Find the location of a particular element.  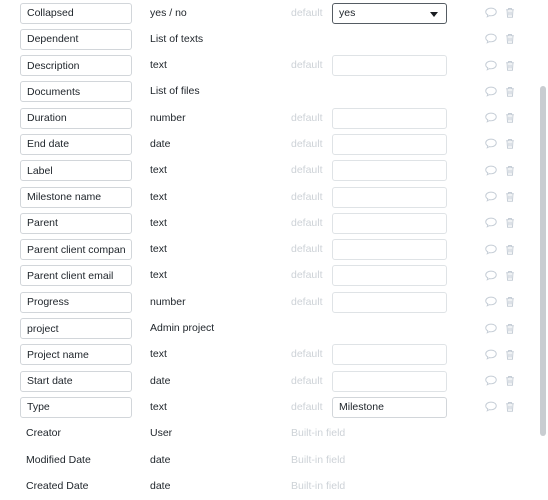

field-type-label: yes / no is located at coordinates (168, 12).